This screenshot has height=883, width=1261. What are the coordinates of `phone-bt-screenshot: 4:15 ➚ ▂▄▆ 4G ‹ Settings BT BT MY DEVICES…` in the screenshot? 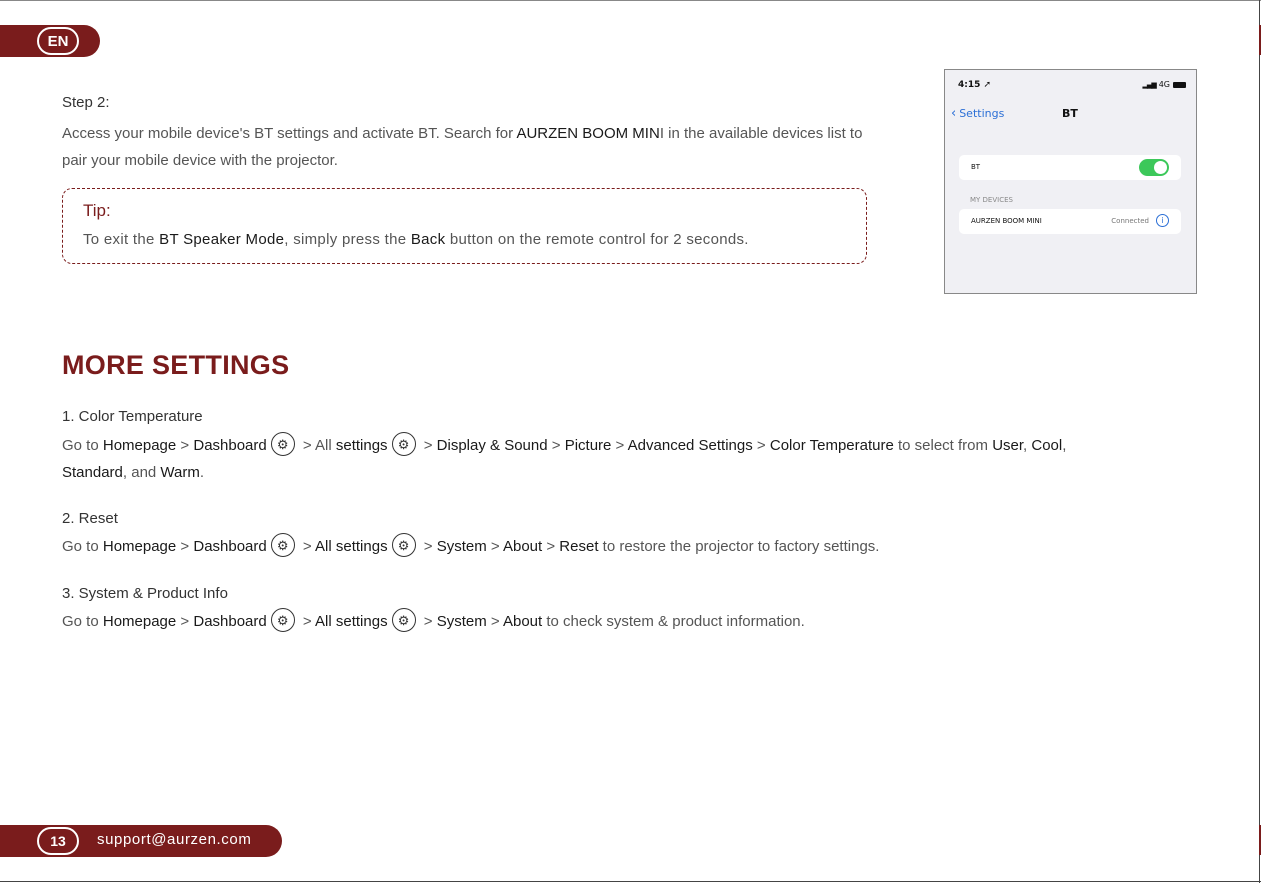 It's located at (1070, 181).